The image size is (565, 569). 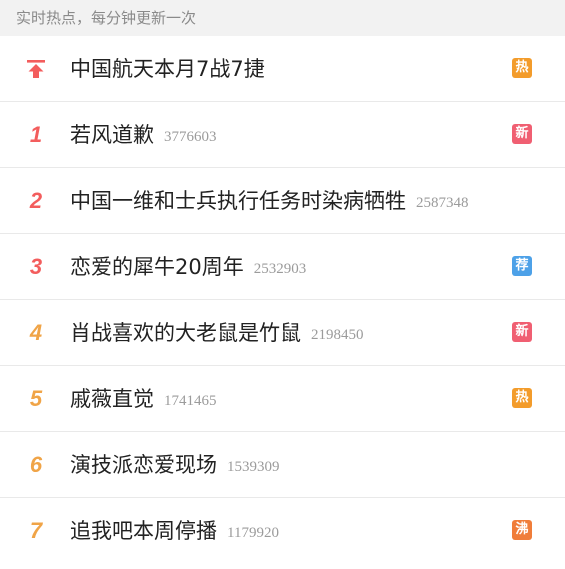 I want to click on search-count: 3776603, so click(x=190, y=137).